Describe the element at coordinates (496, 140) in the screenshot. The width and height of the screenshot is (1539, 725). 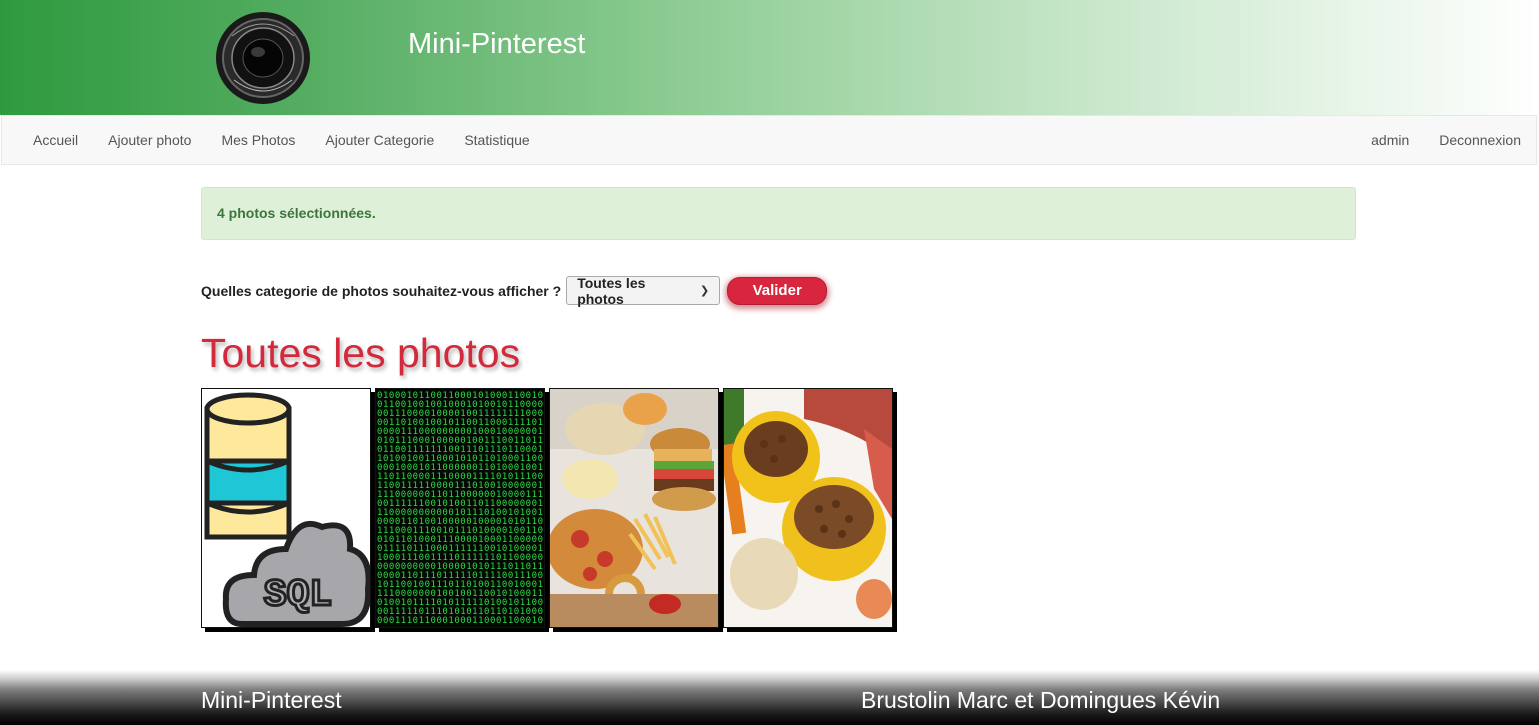
I see `nav-statistique: Statistique` at that location.